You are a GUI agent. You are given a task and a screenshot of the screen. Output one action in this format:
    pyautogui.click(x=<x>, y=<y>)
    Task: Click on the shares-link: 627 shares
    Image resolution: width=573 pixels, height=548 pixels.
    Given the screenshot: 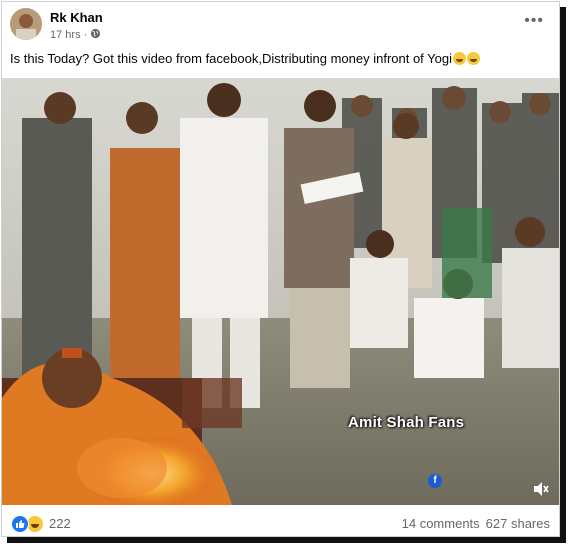 What is the action you would take?
    pyautogui.click(x=518, y=523)
    